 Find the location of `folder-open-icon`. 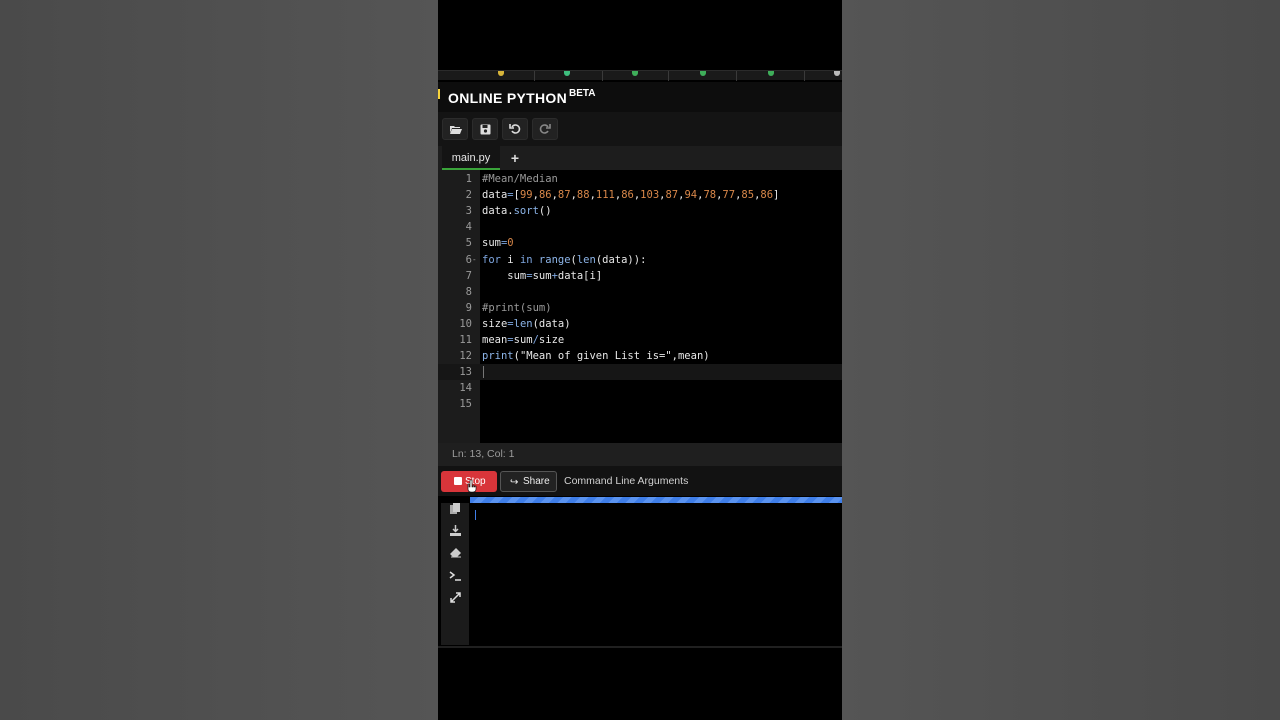

folder-open-icon is located at coordinates (455, 129).